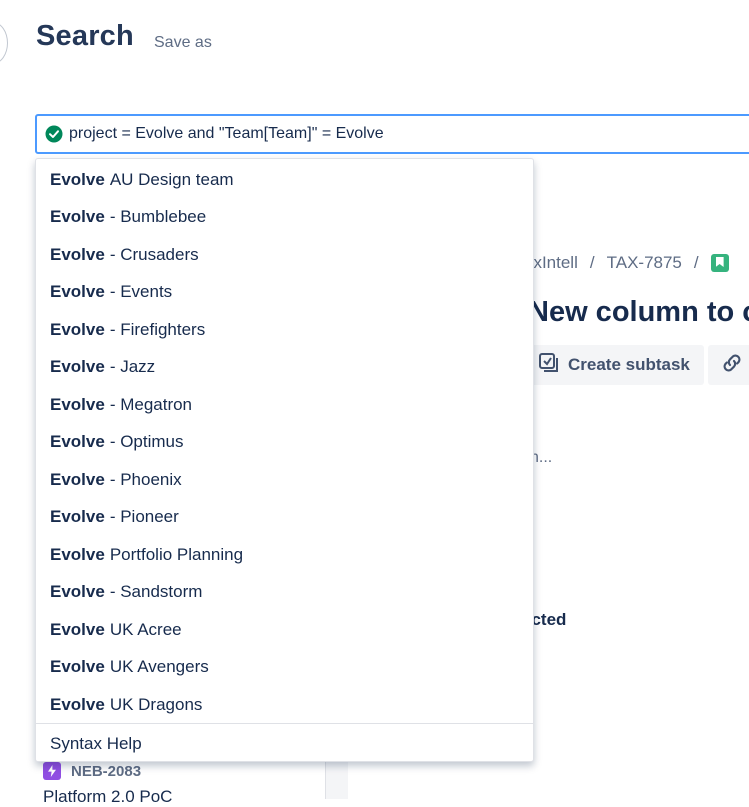 The height and width of the screenshot is (807, 749). Describe the element at coordinates (336, 779) in the screenshot. I see `panel-divider` at that location.